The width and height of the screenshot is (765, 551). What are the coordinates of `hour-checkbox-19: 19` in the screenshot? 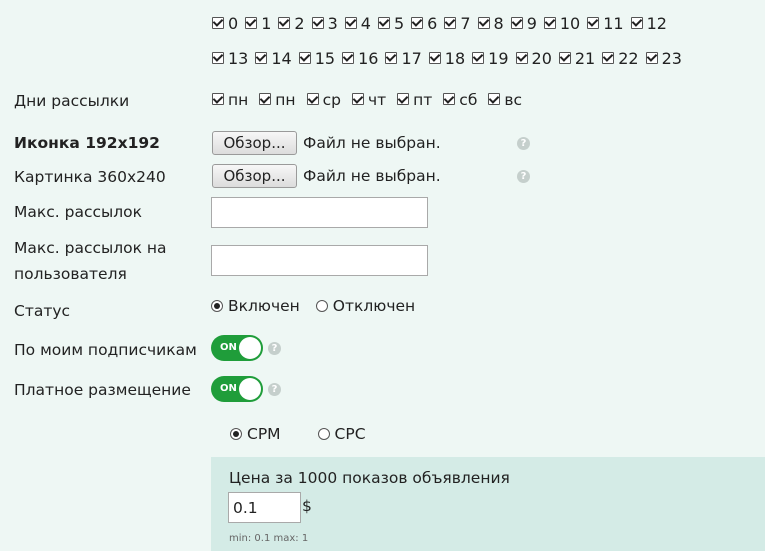 It's located at (490, 58).